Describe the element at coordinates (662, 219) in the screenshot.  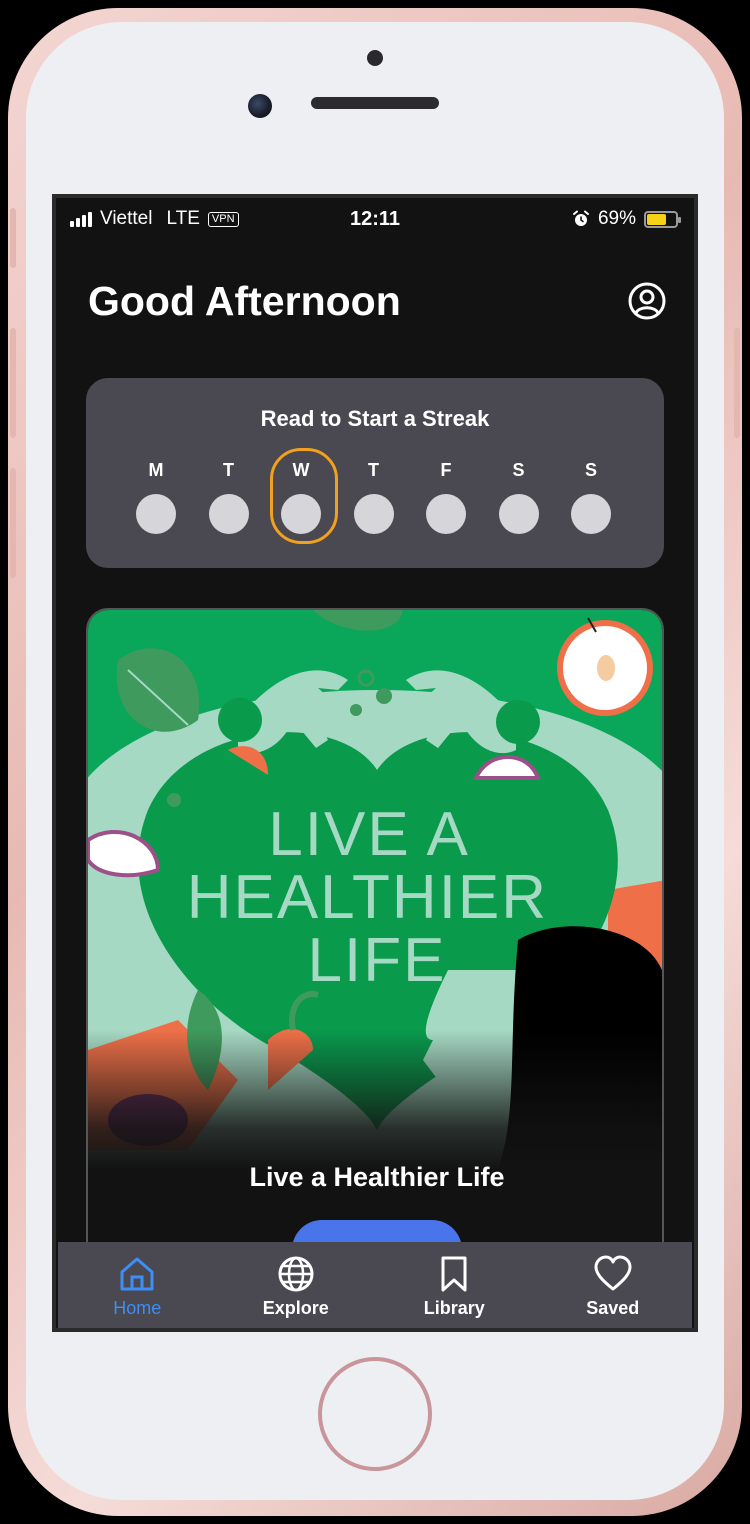
I see `battery-icon` at that location.